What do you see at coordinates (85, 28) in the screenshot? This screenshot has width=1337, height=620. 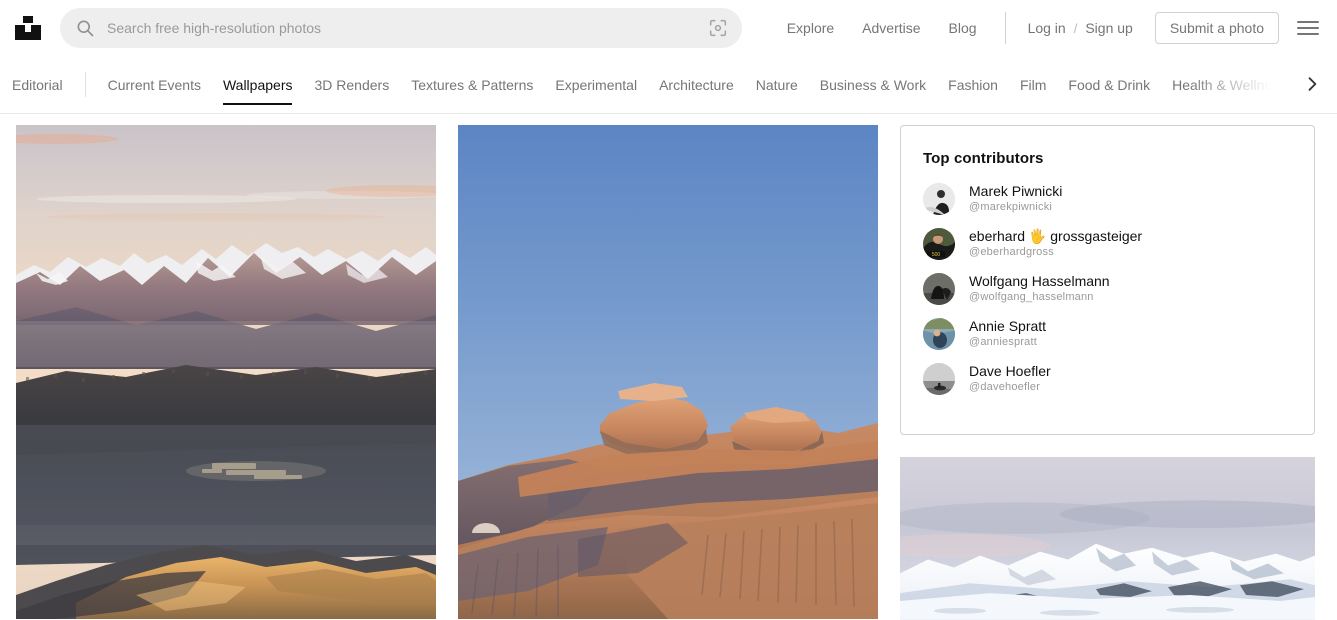 I see `search-icon` at bounding box center [85, 28].